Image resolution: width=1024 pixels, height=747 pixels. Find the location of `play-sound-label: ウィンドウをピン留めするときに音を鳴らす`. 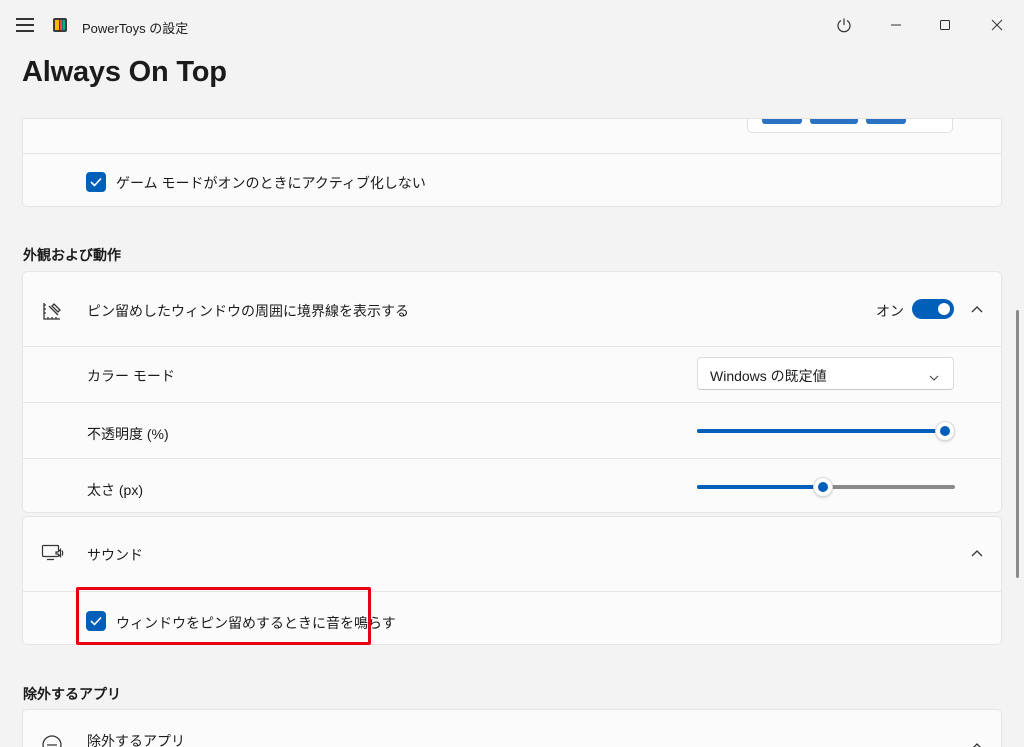

play-sound-label: ウィンドウをピン留めするときに音を鳴らす is located at coordinates (256, 623).